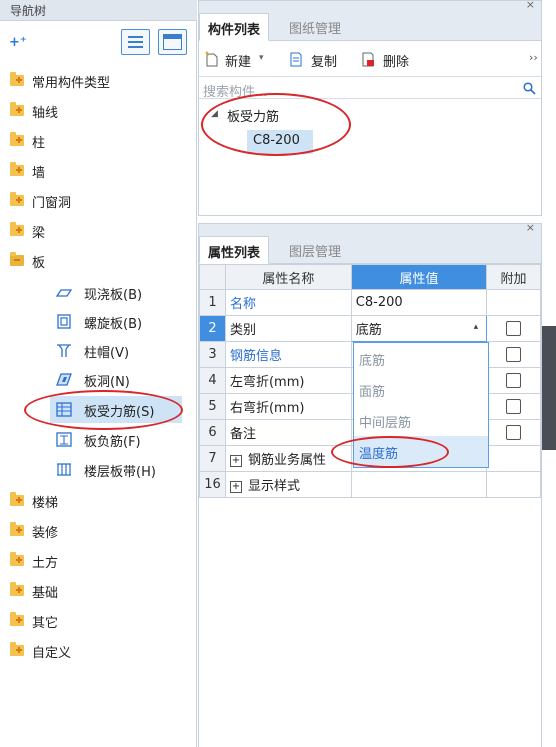  What do you see at coordinates (419, 277) in the screenshot?
I see `column-header-value: 属性值` at bounding box center [419, 277].